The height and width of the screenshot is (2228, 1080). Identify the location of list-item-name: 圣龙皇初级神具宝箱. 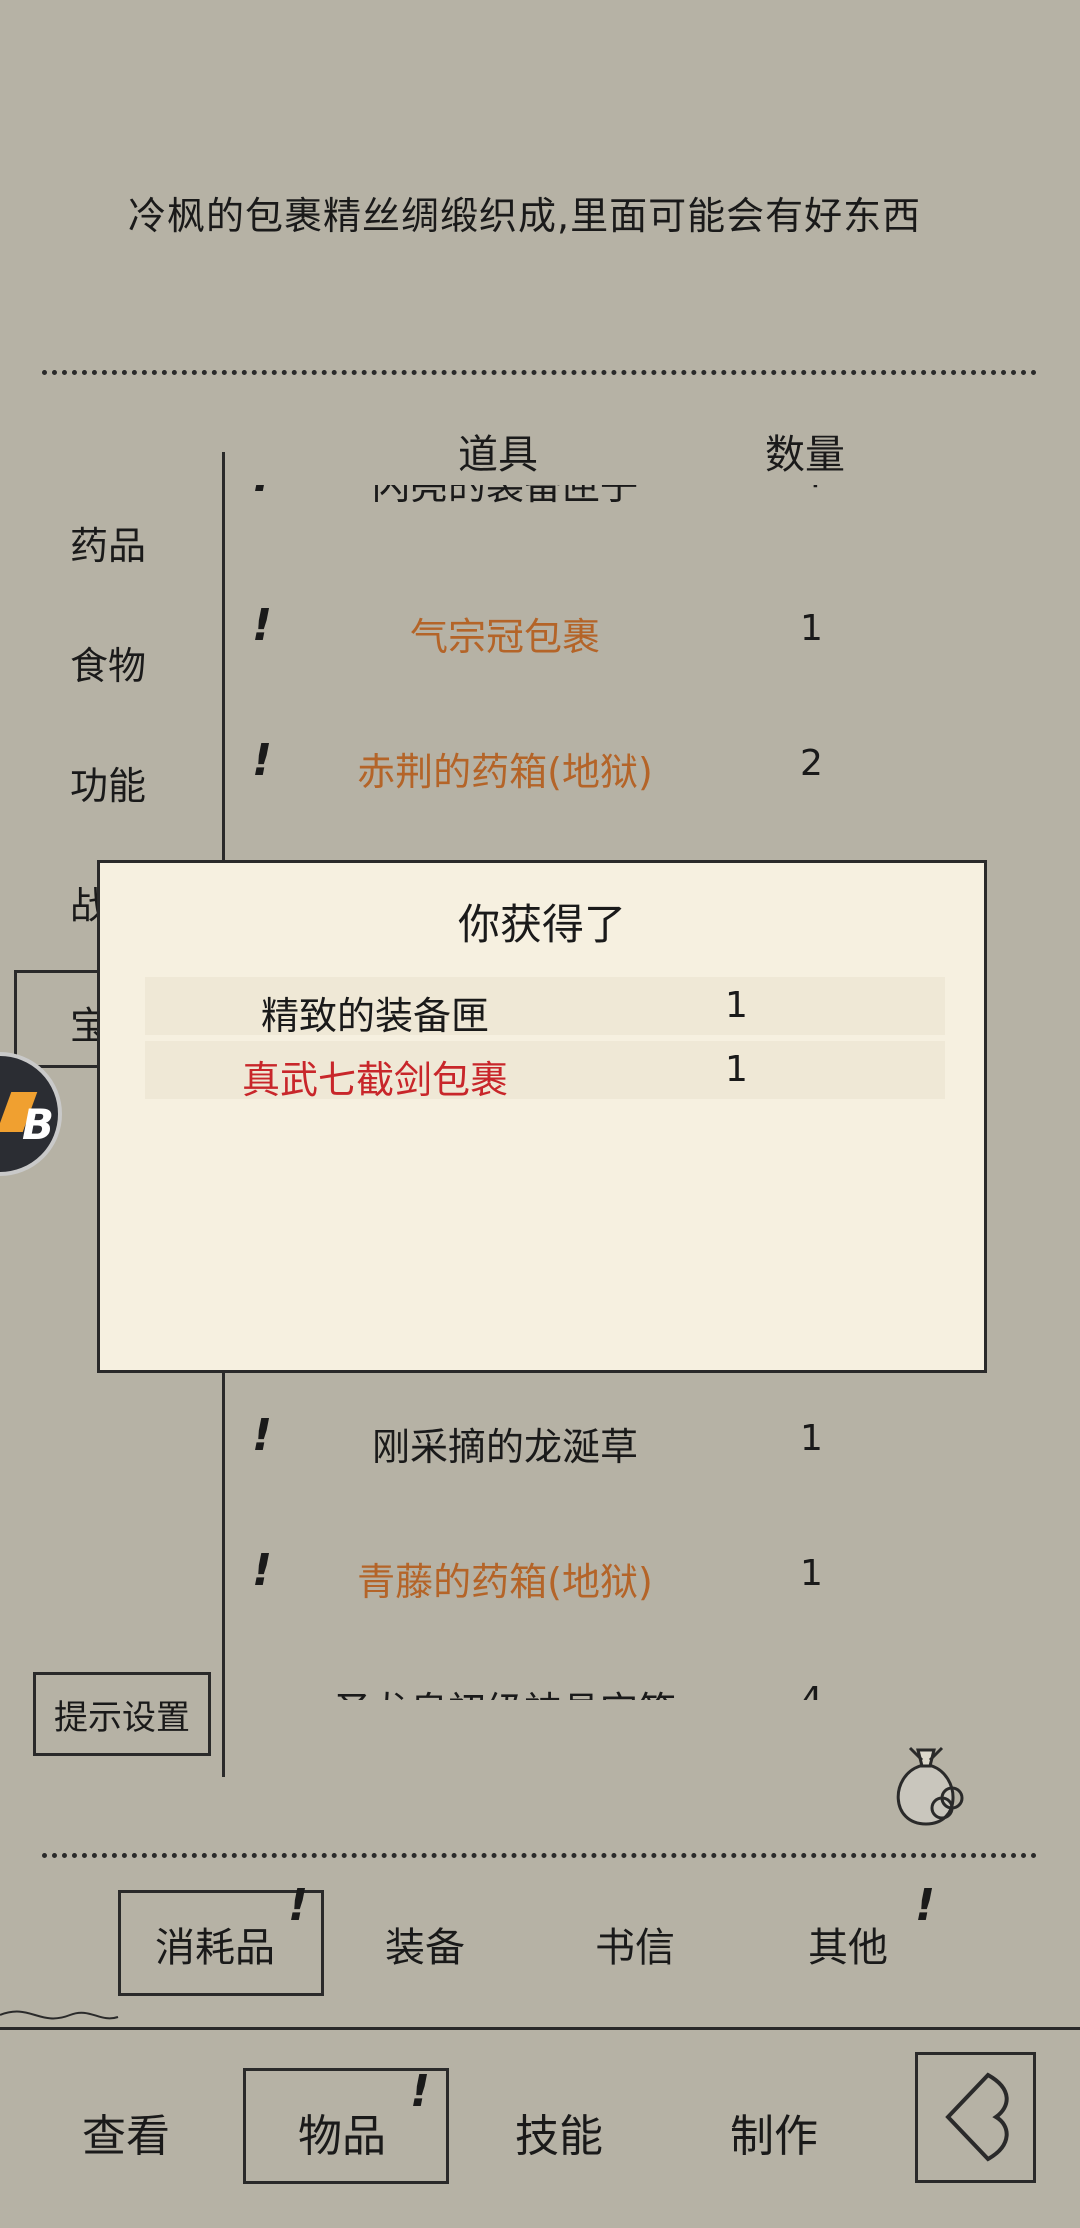
(505, 1690).